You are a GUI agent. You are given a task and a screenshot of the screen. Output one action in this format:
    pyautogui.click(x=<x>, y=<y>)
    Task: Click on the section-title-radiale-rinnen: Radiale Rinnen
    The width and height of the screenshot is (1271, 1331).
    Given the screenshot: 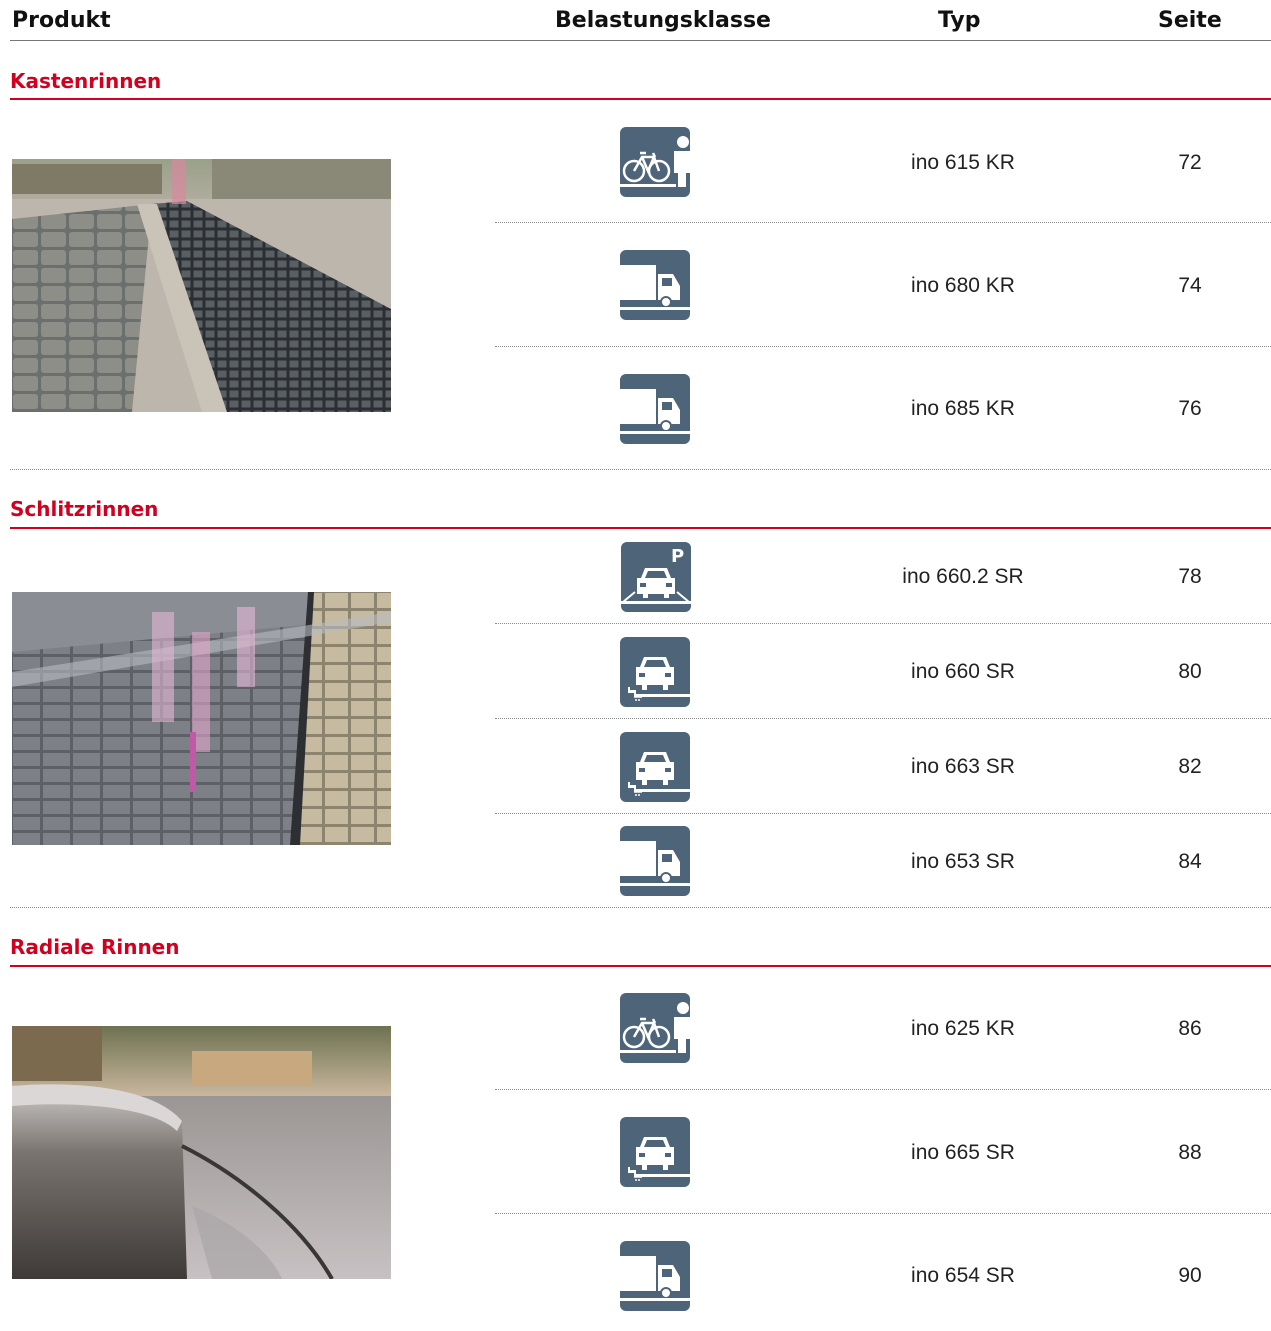 What is the action you would take?
    pyautogui.click(x=95, y=947)
    